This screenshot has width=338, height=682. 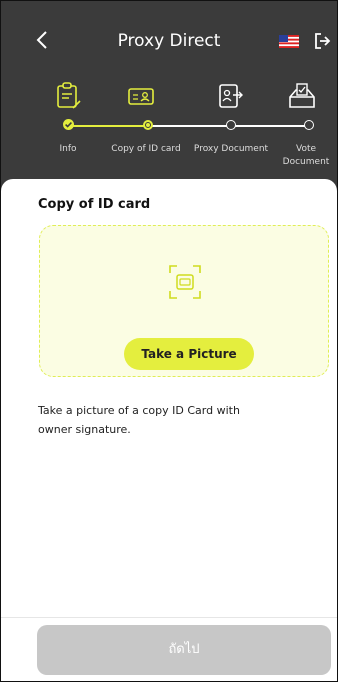 I want to click on step-node-current, so click(x=148, y=125).